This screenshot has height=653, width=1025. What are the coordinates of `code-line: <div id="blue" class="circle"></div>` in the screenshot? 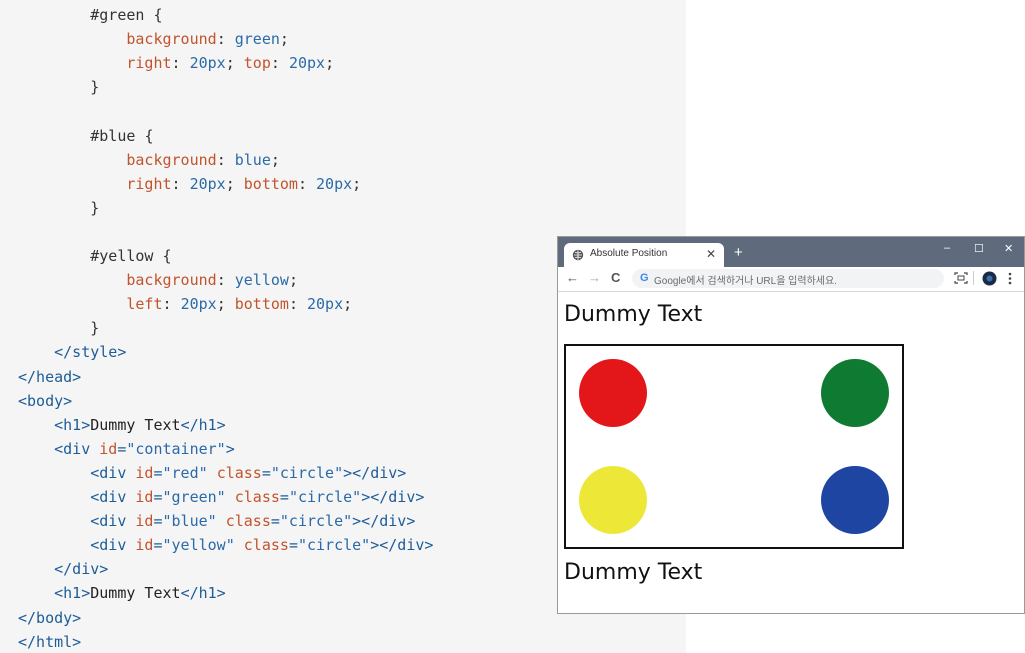 It's located at (216, 521).